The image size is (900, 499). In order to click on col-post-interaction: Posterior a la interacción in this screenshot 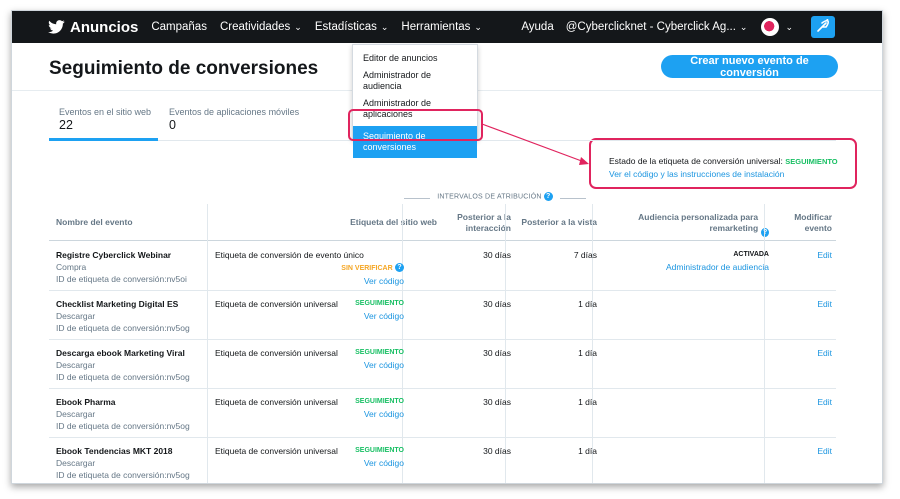, I will do `click(484, 222)`.